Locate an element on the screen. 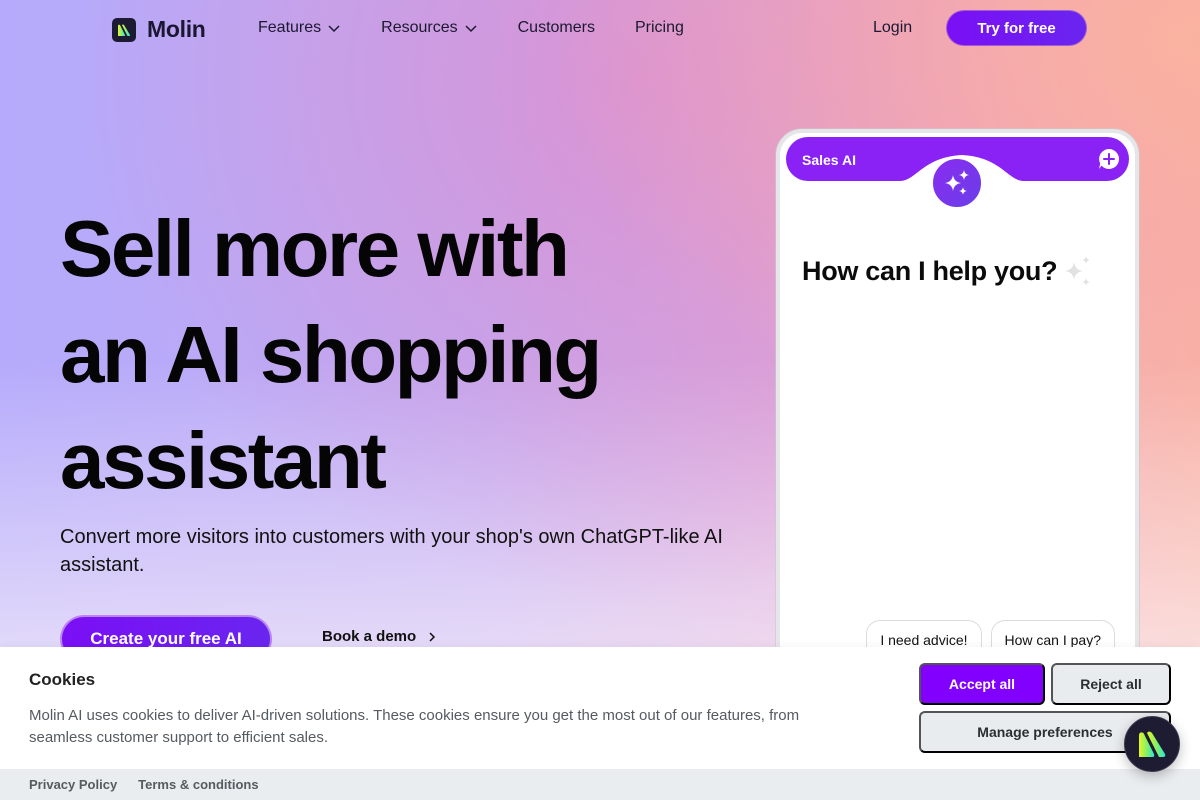  nav-item-label: Pricing is located at coordinates (659, 27).